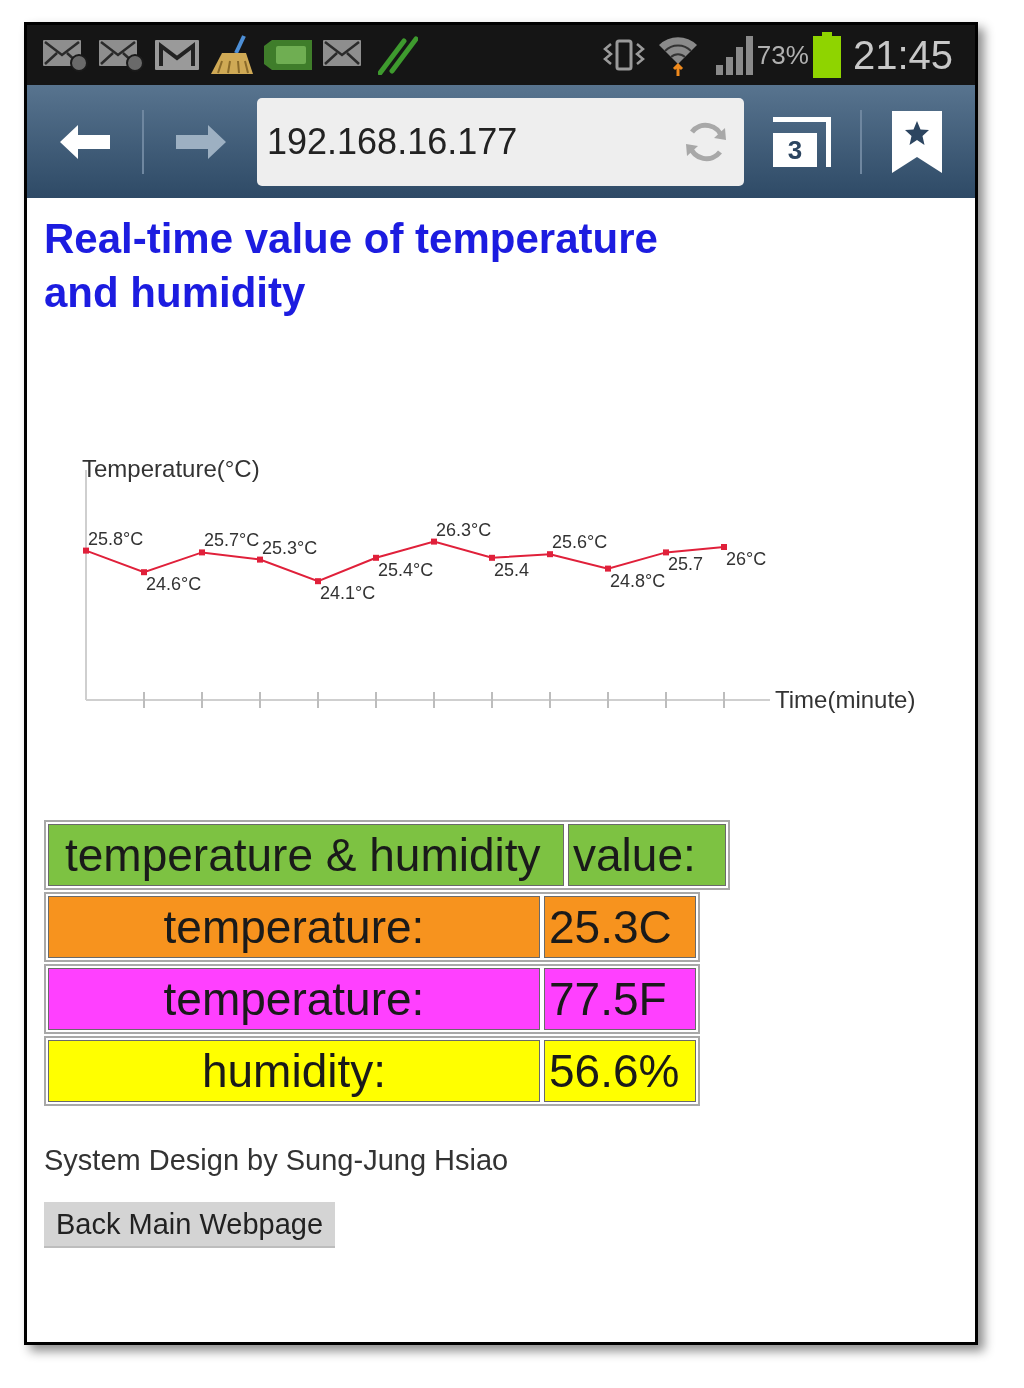  What do you see at coordinates (902, 55) in the screenshot?
I see `clock-time: 21:45` at bounding box center [902, 55].